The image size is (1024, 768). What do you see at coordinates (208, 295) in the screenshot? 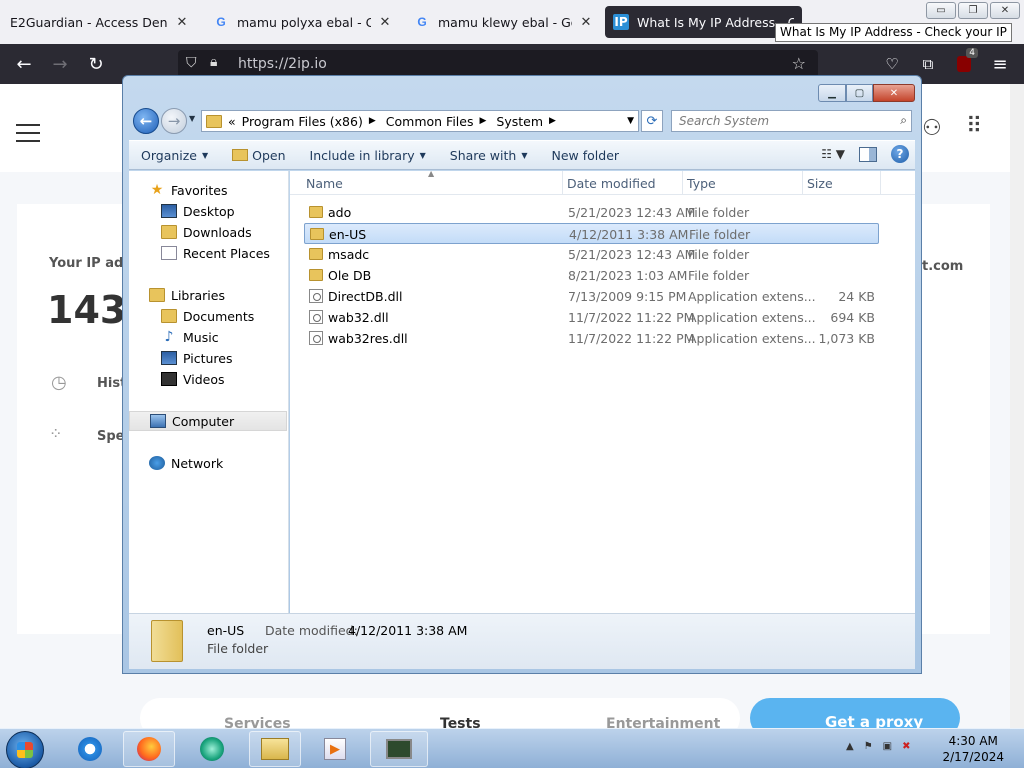
I see `nav-libraries: Libraries` at bounding box center [208, 295].